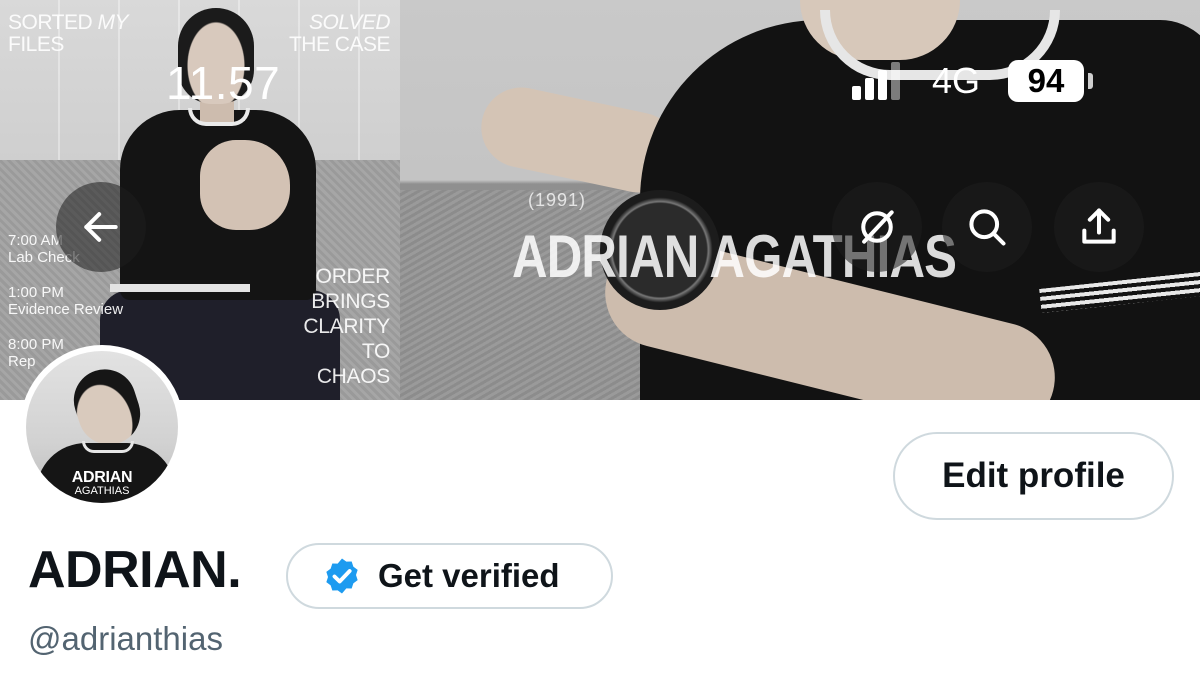 The width and height of the screenshot is (1200, 680). What do you see at coordinates (102, 491) in the screenshot?
I see `avatar-text-last: AGATHIAS` at bounding box center [102, 491].